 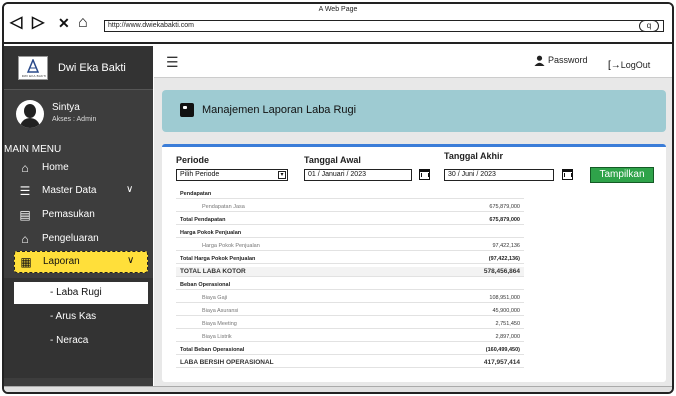 I want to click on report-row-label: Total Beban Operasional, so click(x=212, y=350).